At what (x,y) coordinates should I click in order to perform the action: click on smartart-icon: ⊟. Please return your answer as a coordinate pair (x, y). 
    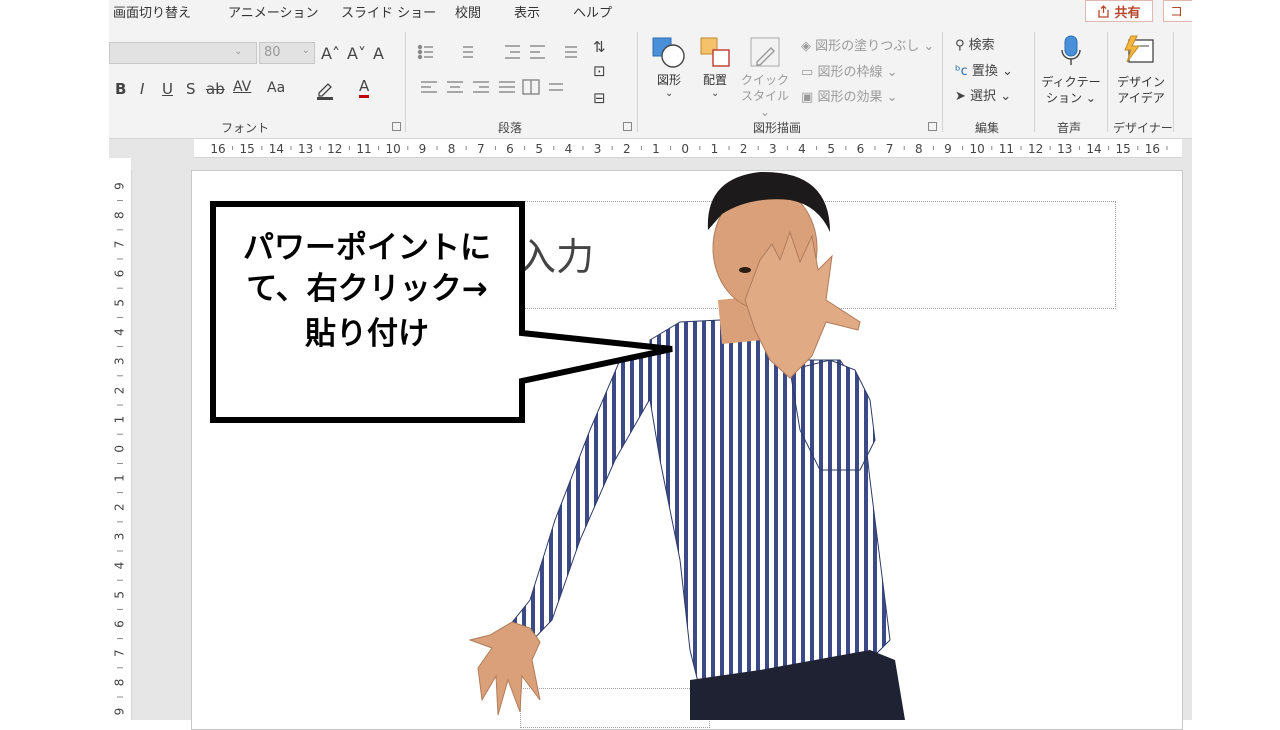
    Looking at the image, I should click on (599, 98).